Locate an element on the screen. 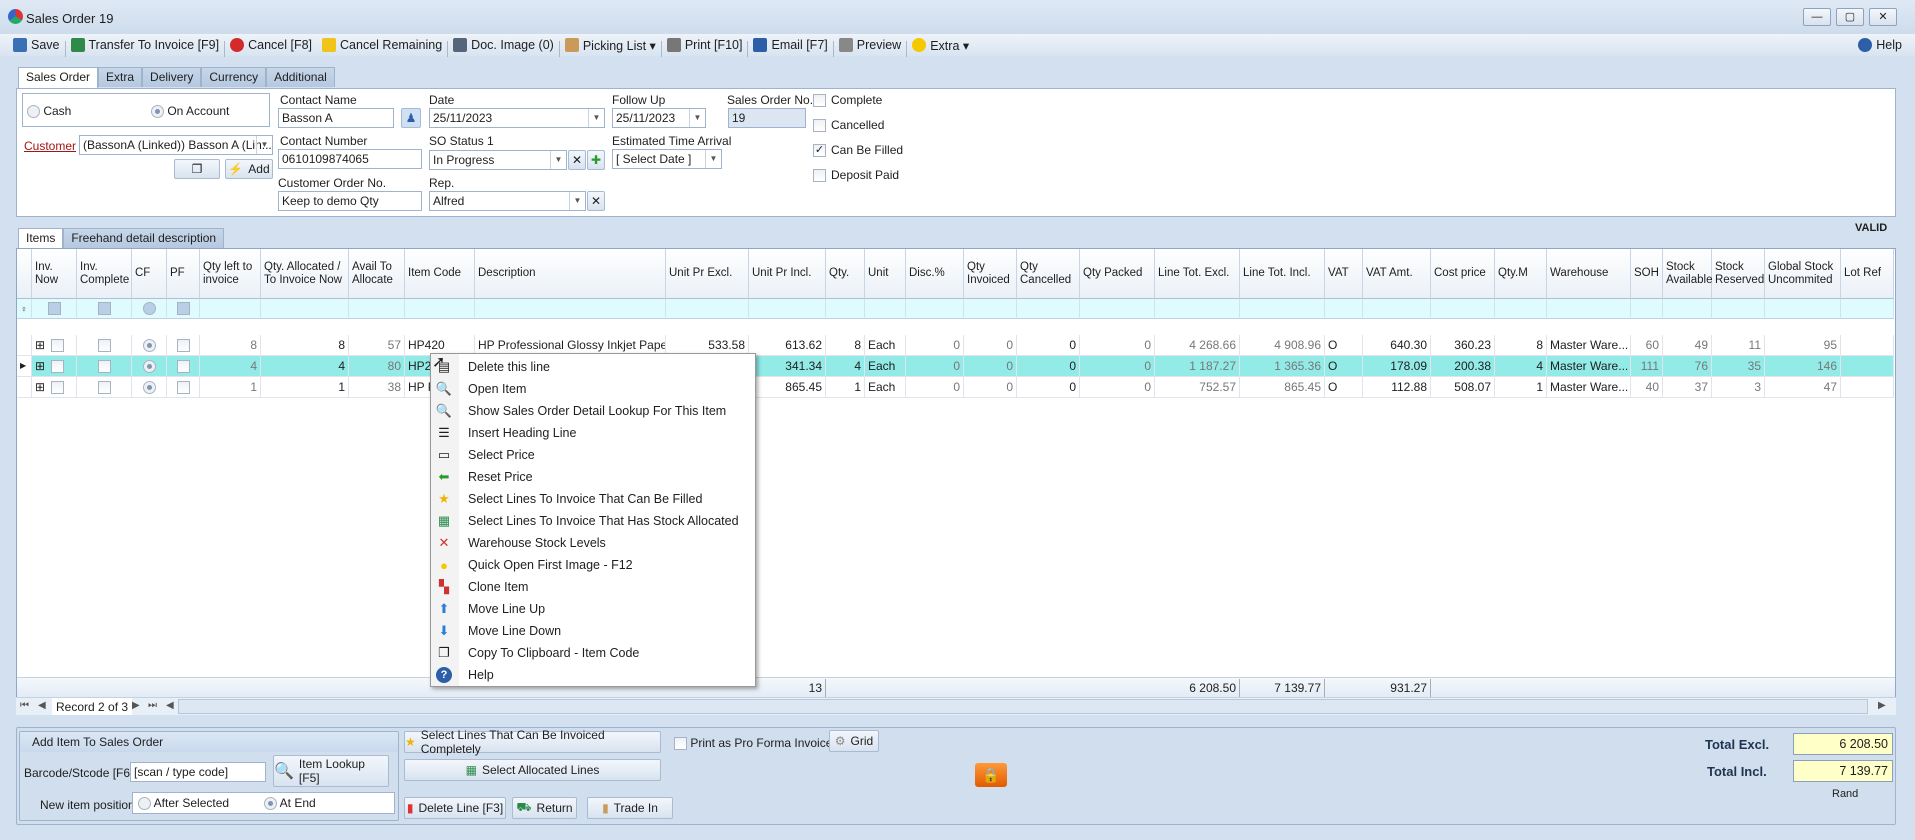 Image resolution: width=1915 pixels, height=840 pixels. contact-name-input: Basson A is located at coordinates (336, 118).